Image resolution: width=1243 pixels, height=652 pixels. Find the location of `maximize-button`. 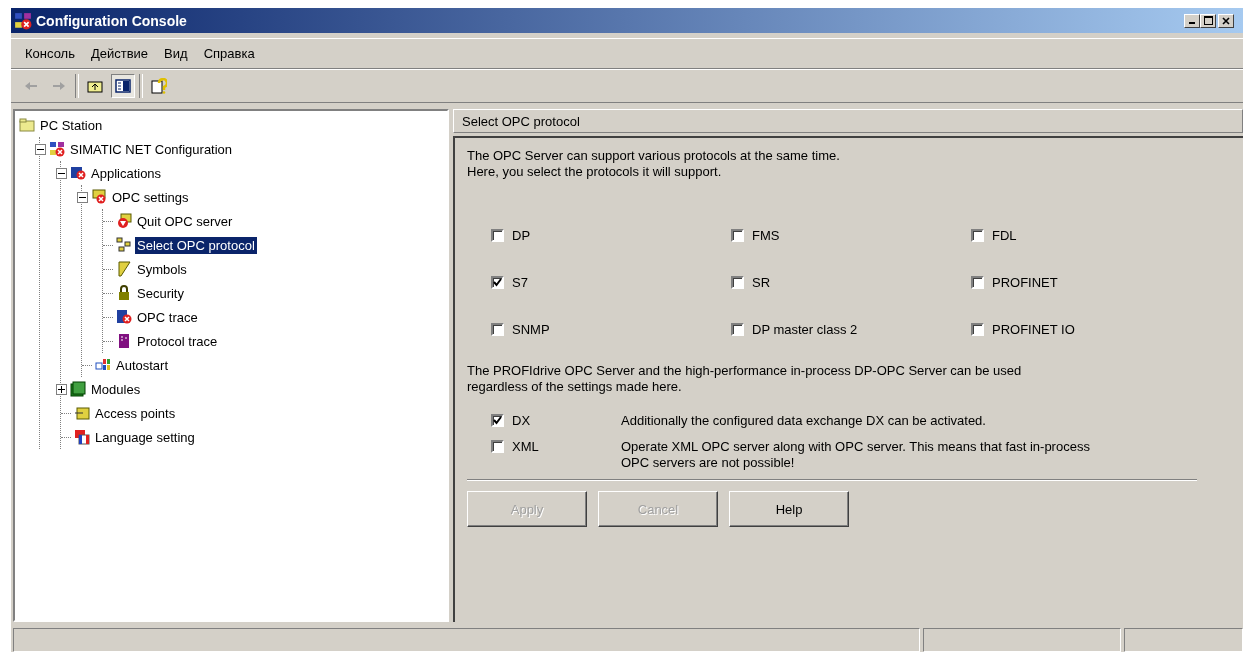

maximize-button is located at coordinates (1208, 20).